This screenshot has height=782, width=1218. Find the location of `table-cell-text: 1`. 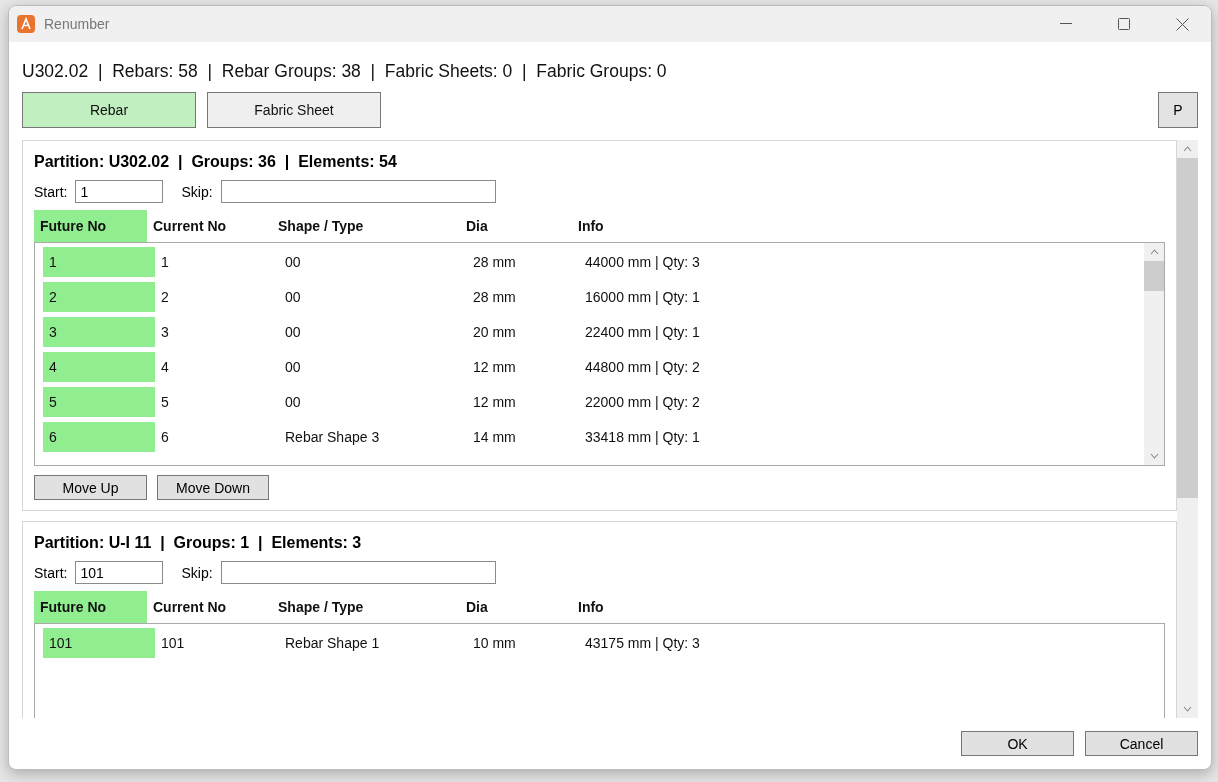

table-cell-text: 1 is located at coordinates (165, 262).